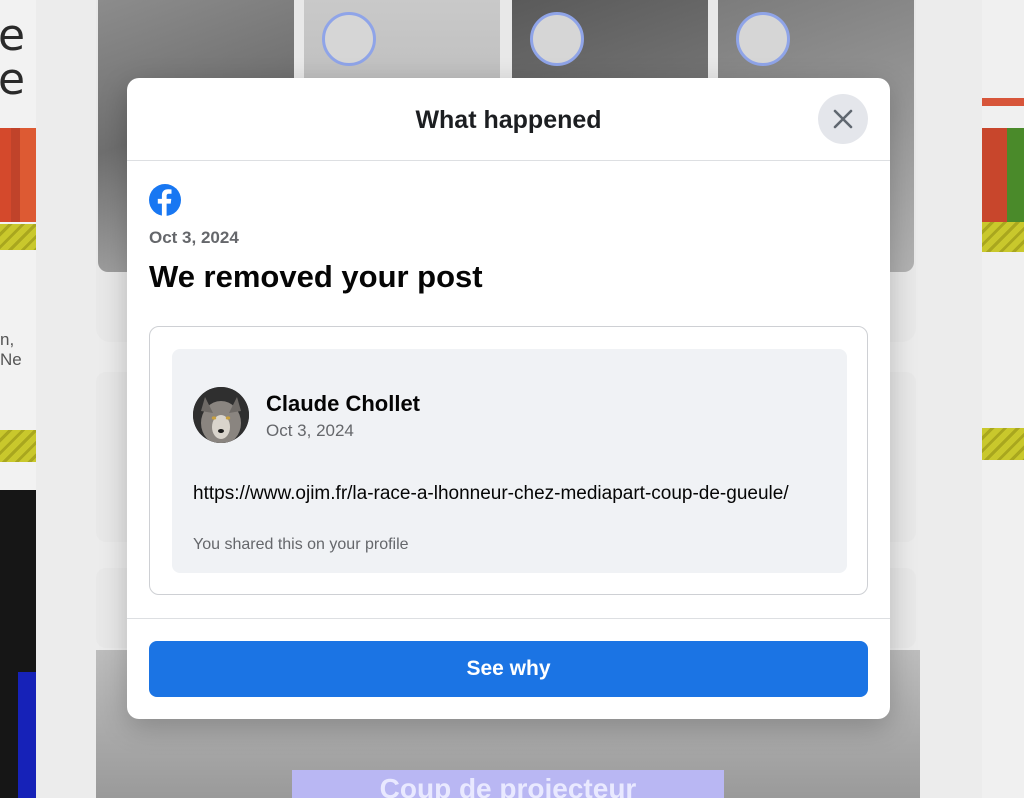 This screenshot has height=798, width=1024. What do you see at coordinates (165, 200) in the screenshot?
I see `facebook-logo-icon` at bounding box center [165, 200].